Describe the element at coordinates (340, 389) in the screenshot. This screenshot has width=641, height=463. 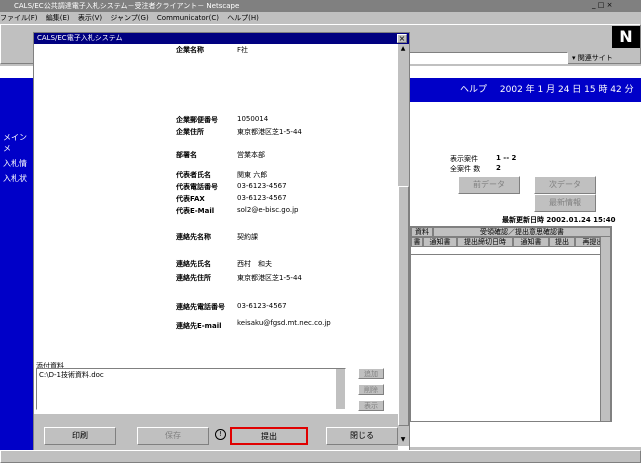
I see `attachments-scrollbar` at that location.